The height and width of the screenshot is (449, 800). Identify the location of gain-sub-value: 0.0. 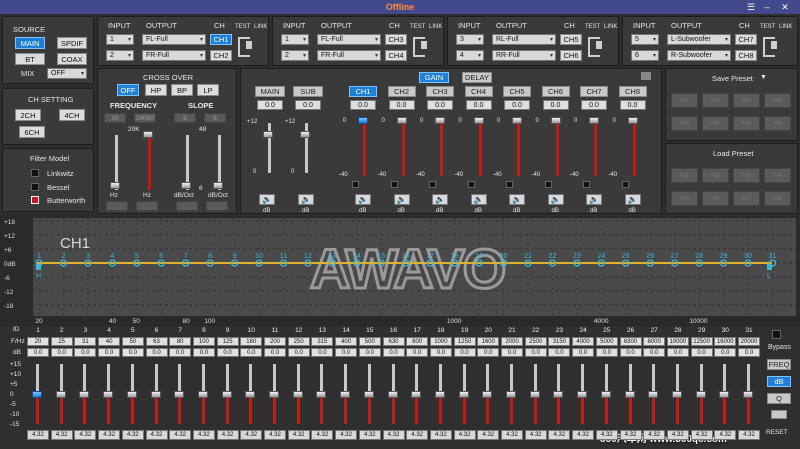
(308, 105).